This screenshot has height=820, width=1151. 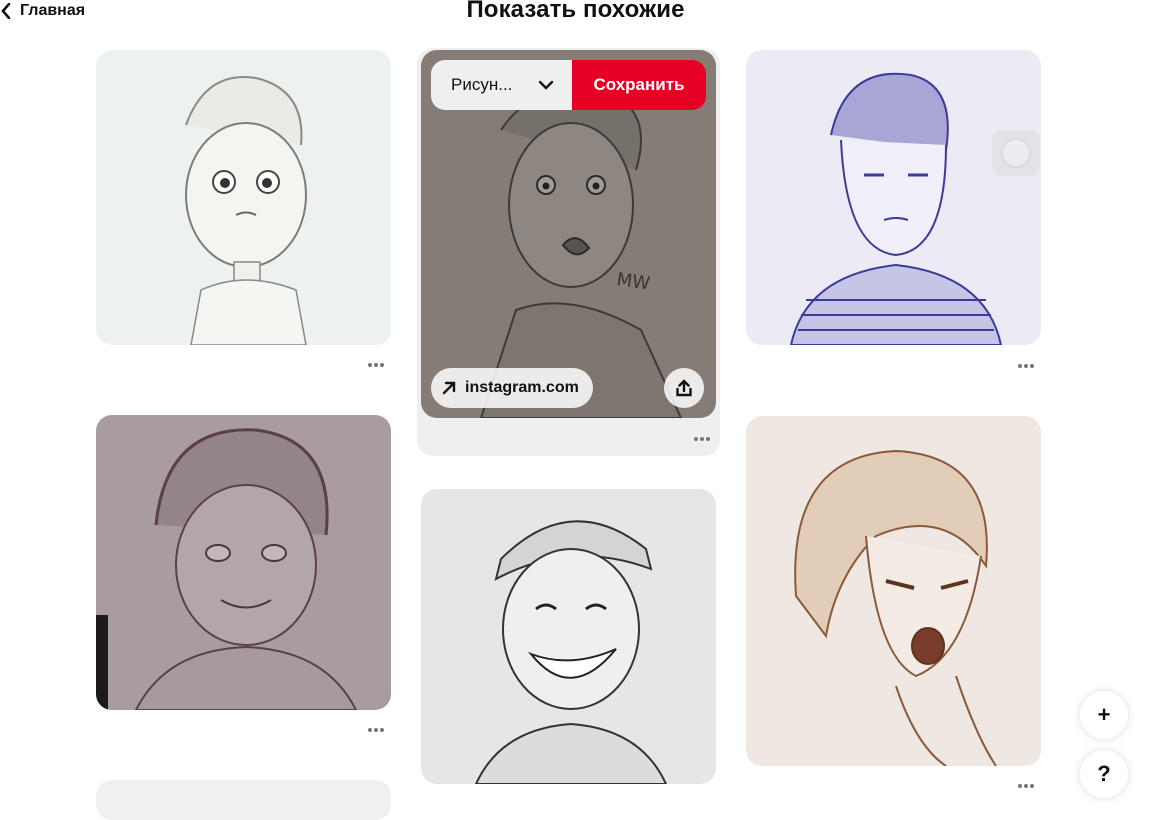 What do you see at coordinates (546, 85) in the screenshot?
I see `chevron-down-icon` at bounding box center [546, 85].